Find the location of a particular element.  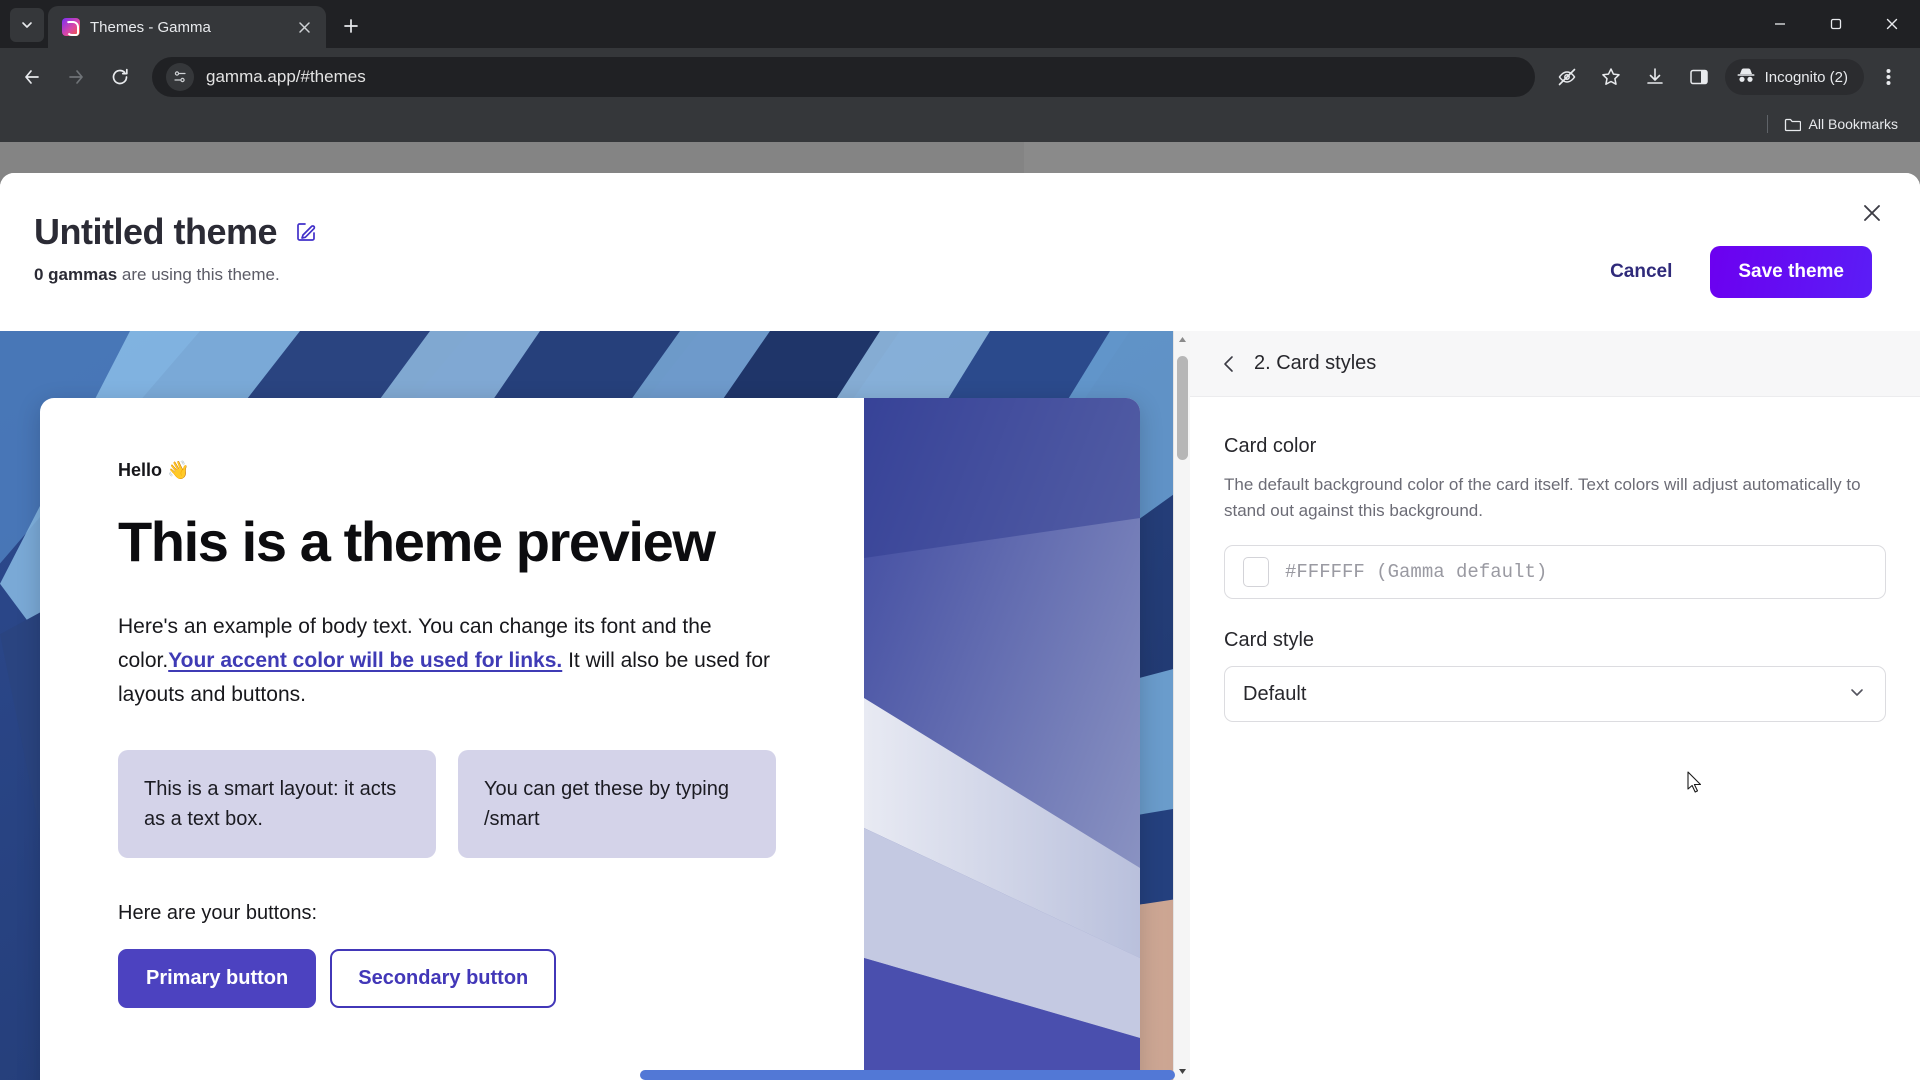

preview-horizontal-scrollbar is located at coordinates (907, 1075).